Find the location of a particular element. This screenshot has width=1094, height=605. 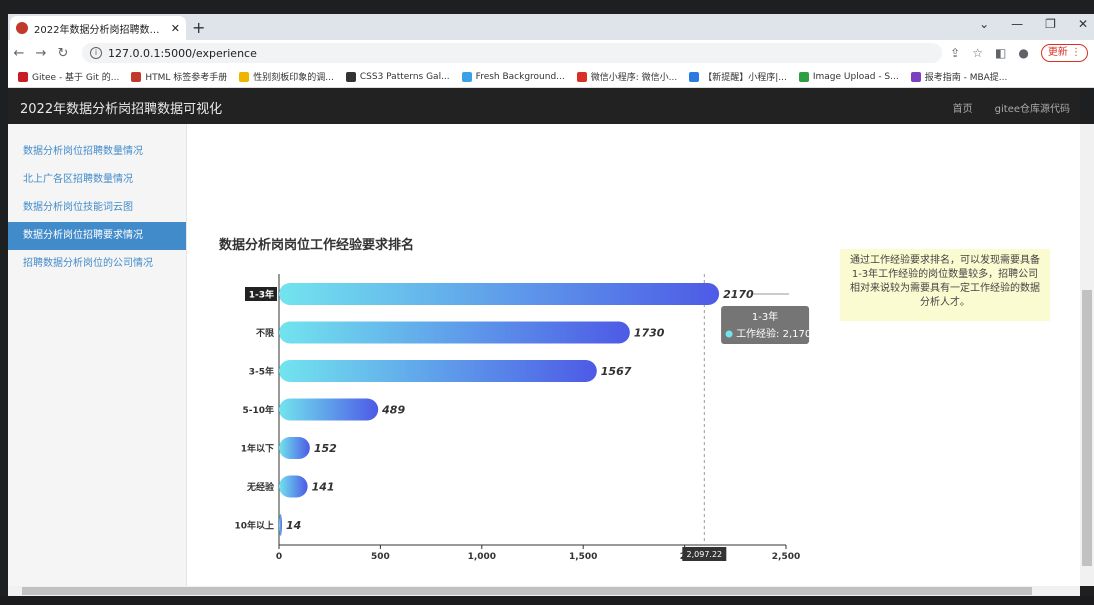

chart-title: 数据分析岗岗位工作经验要求排名 is located at coordinates (317, 245).